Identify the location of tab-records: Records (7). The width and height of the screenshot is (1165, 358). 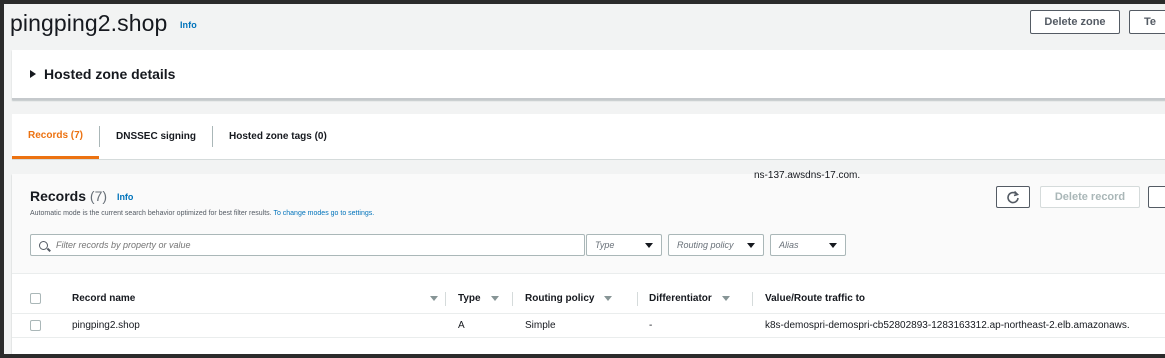
(56, 136).